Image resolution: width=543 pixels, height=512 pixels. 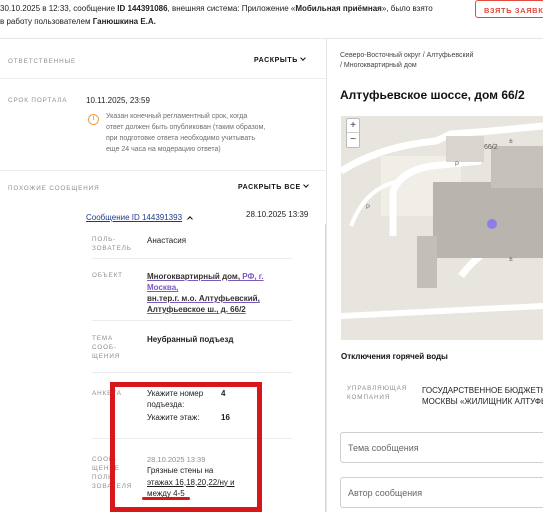 What do you see at coordinates (167, 240) in the screenshot?
I see `user-value: Анастасия` at bounding box center [167, 240].